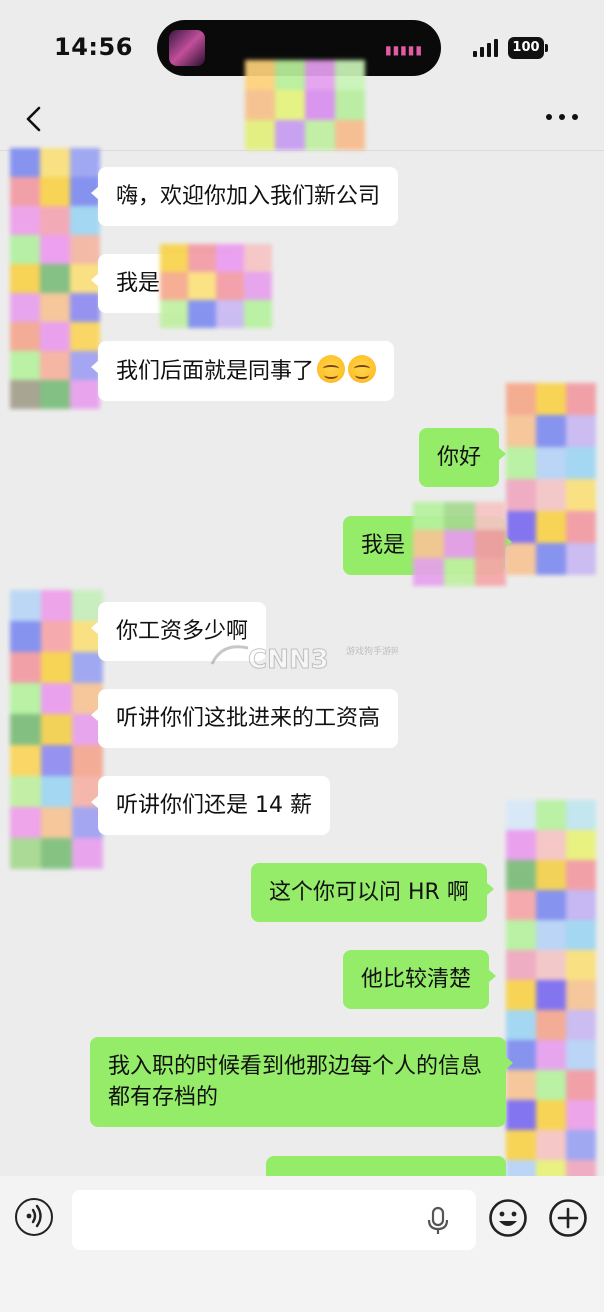  Describe the element at coordinates (526, 48) in the screenshot. I see `battery-icon: 100` at that location.